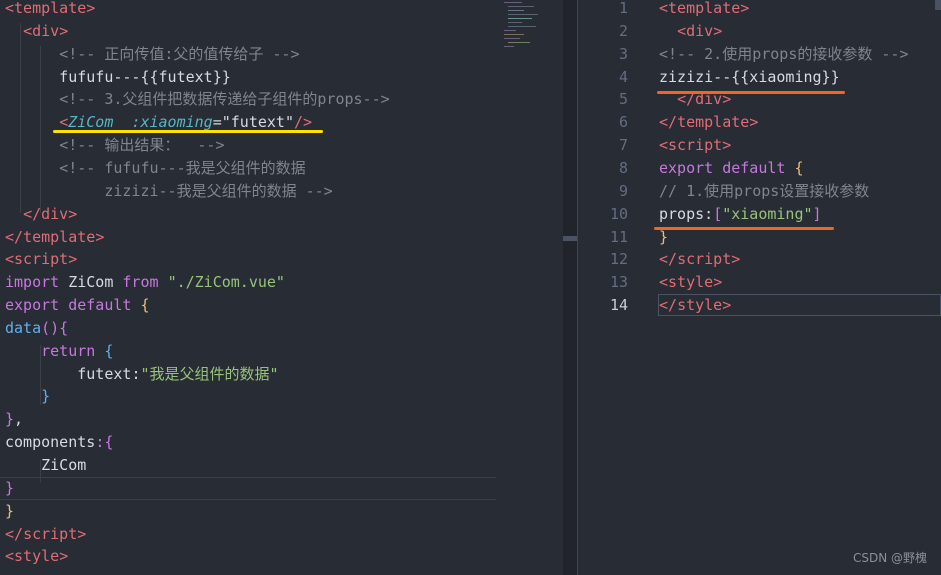 Image resolution: width=941 pixels, height=575 pixels. What do you see at coordinates (226, 282) in the screenshot?
I see `code-token: "./ZiCom.vue"` at bounding box center [226, 282].